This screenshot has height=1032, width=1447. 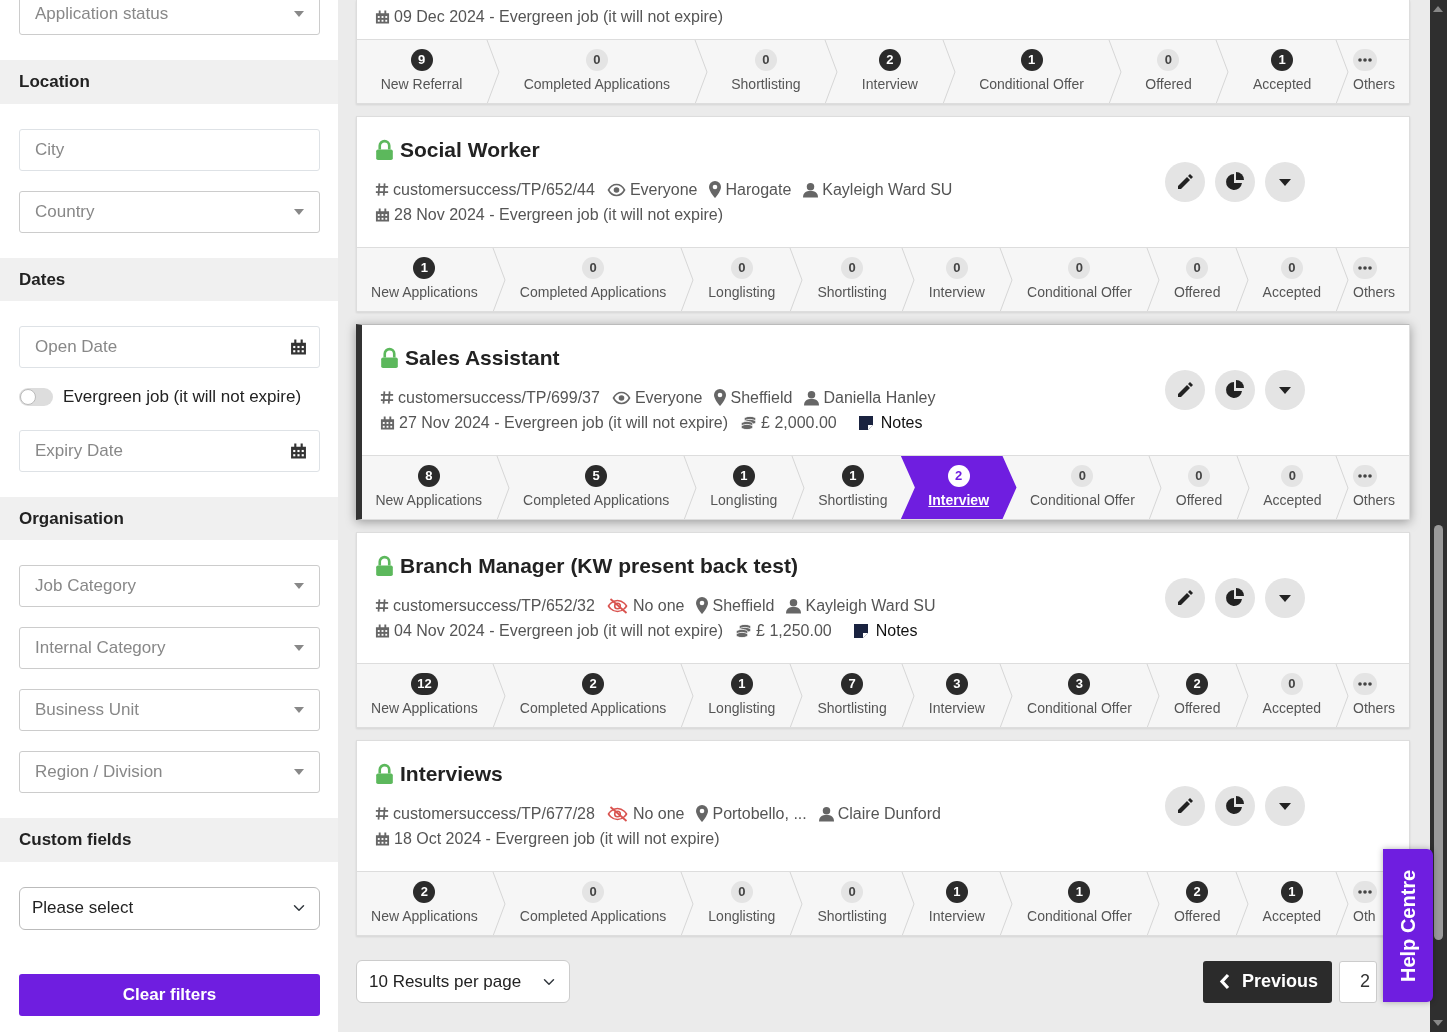 I want to click on results-per-page-select: 10 Results per page, so click(x=463, y=981).